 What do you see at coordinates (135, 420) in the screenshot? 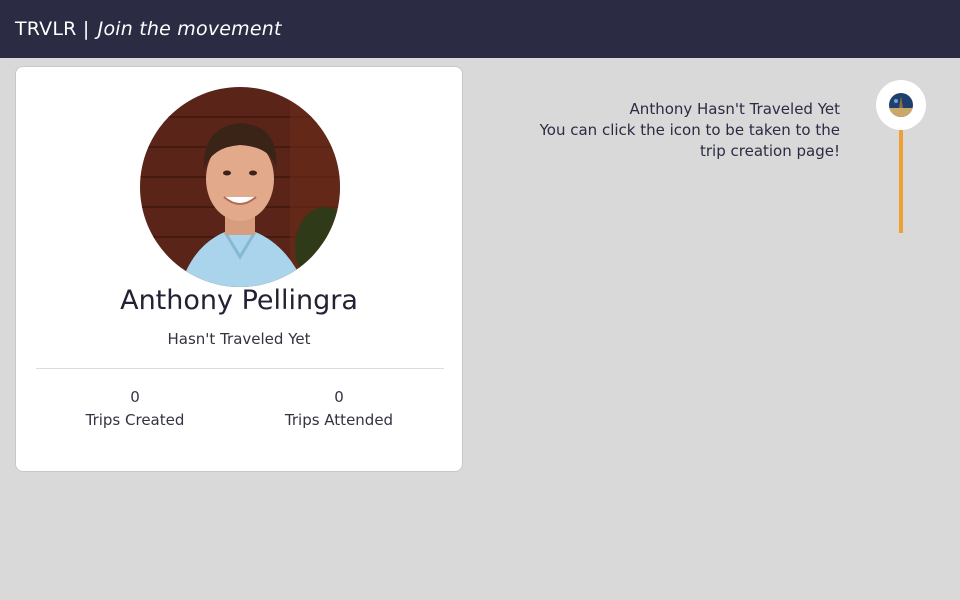
I see `stat-label: Trips Created` at bounding box center [135, 420].